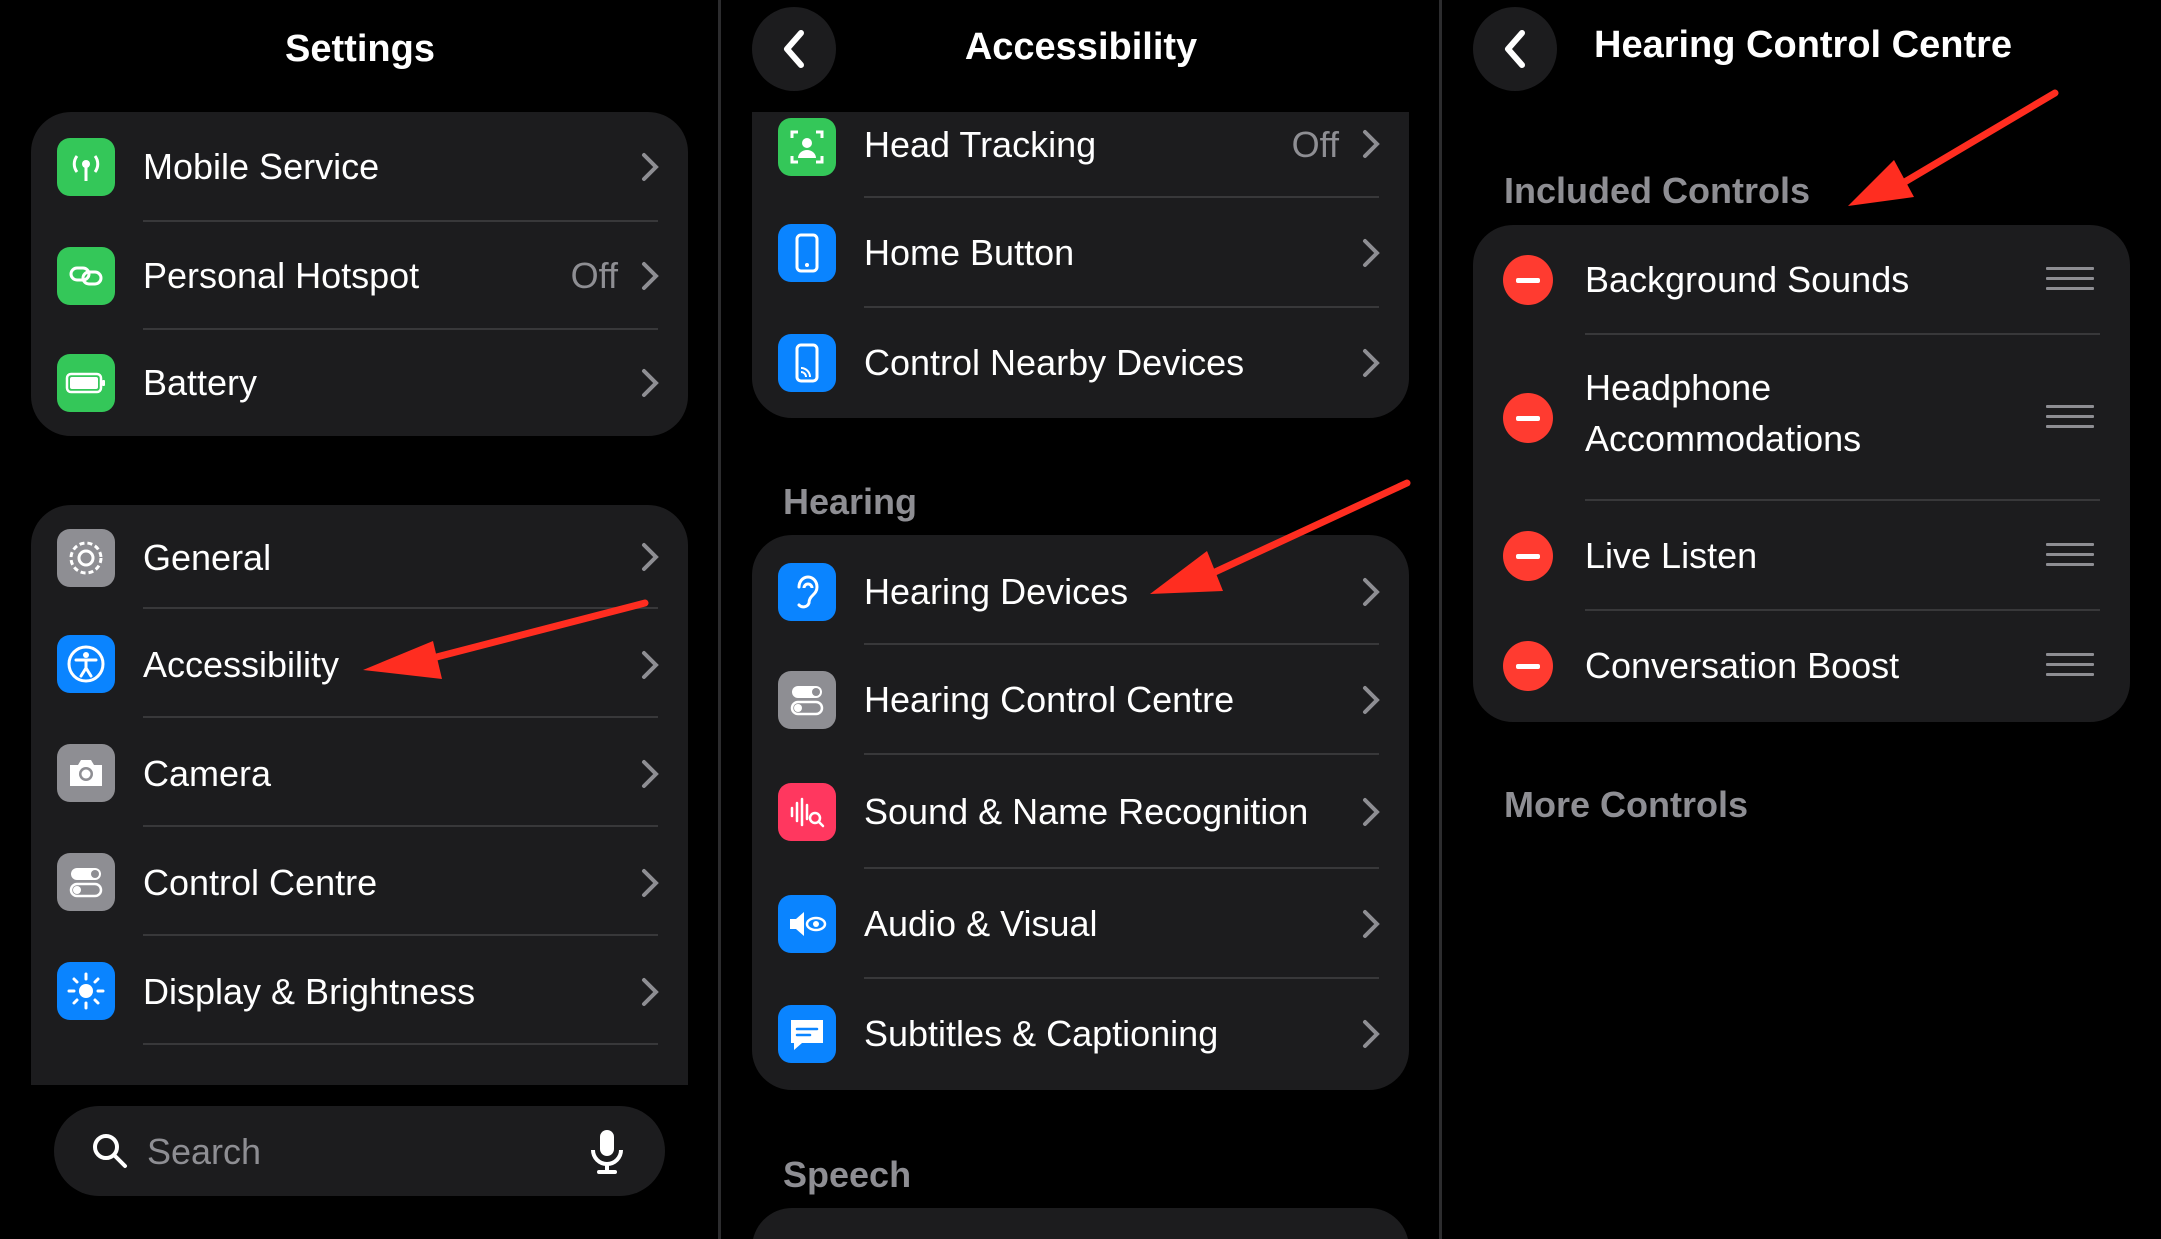  I want to click on control-label: Conversation Boost, so click(1742, 665).